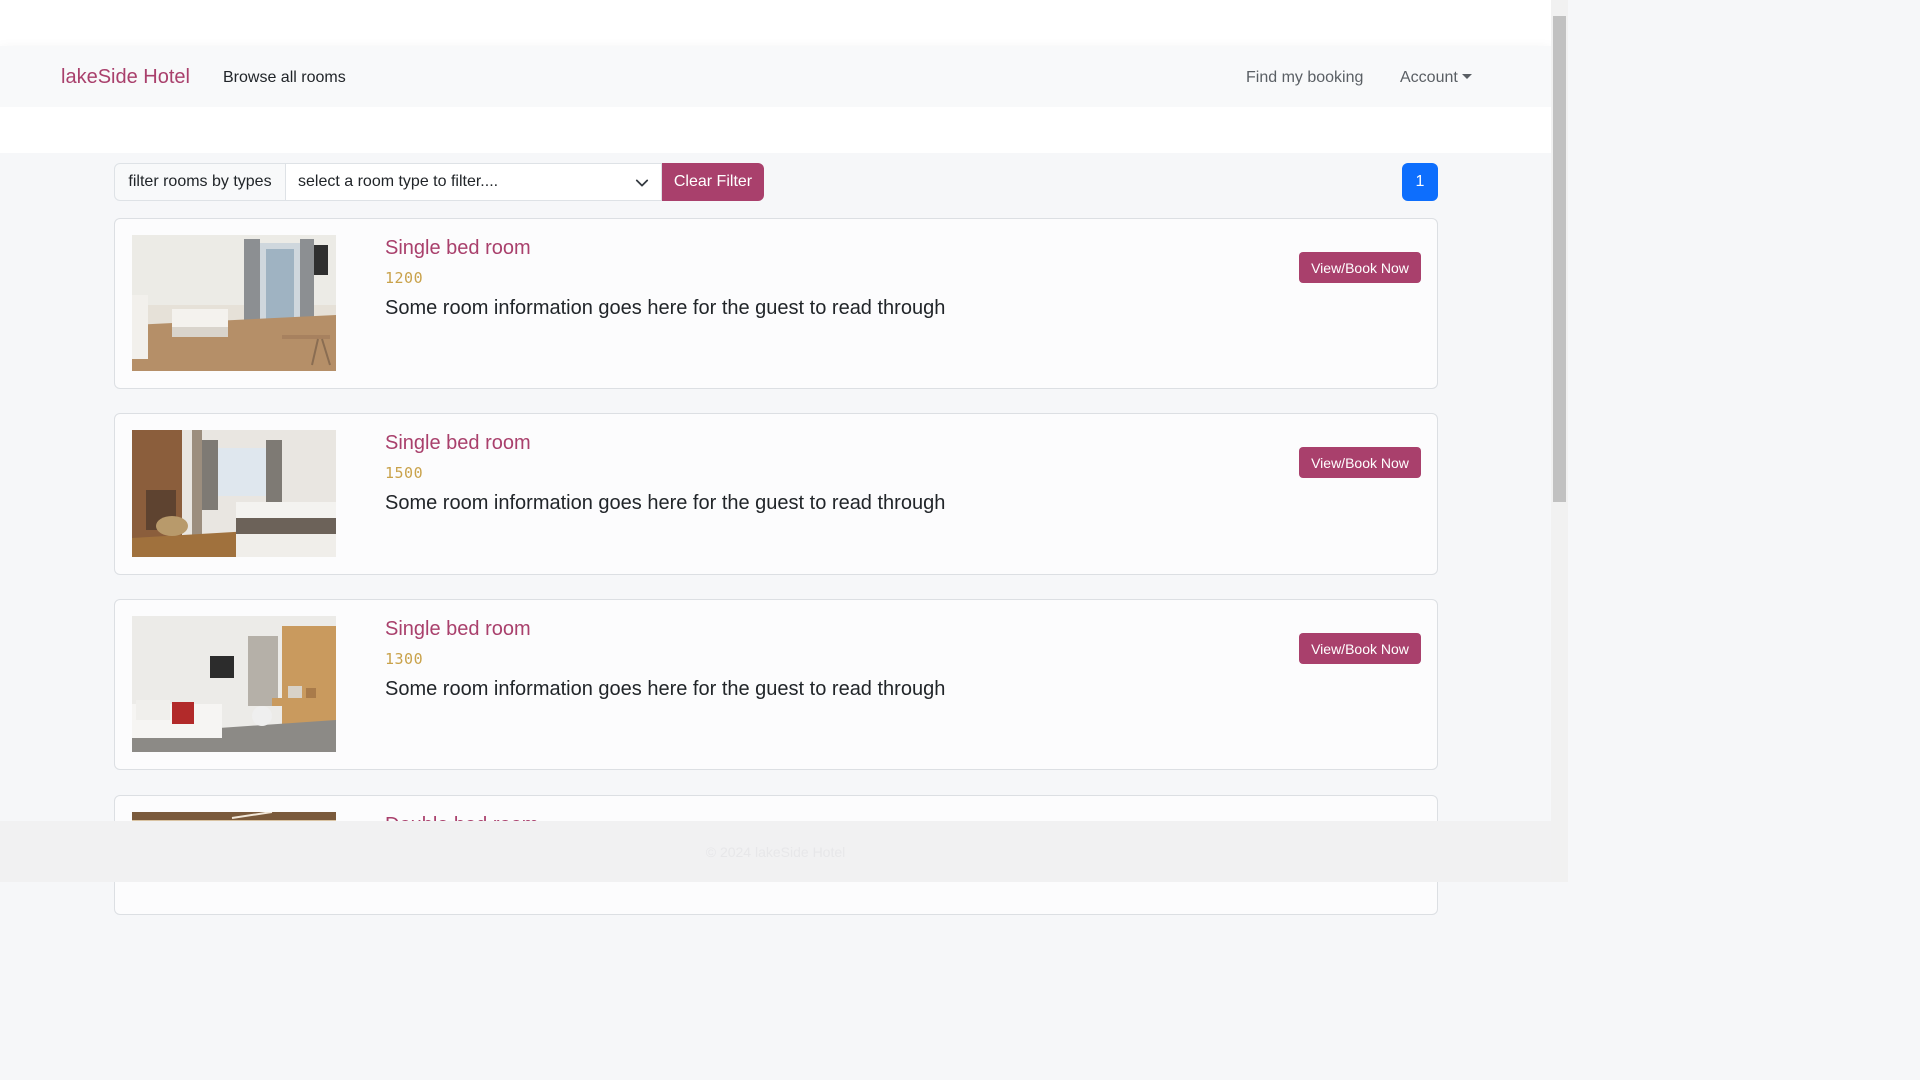  What do you see at coordinates (284, 78) in the screenshot?
I see `nav-browse-rooms: Browse all rooms` at bounding box center [284, 78].